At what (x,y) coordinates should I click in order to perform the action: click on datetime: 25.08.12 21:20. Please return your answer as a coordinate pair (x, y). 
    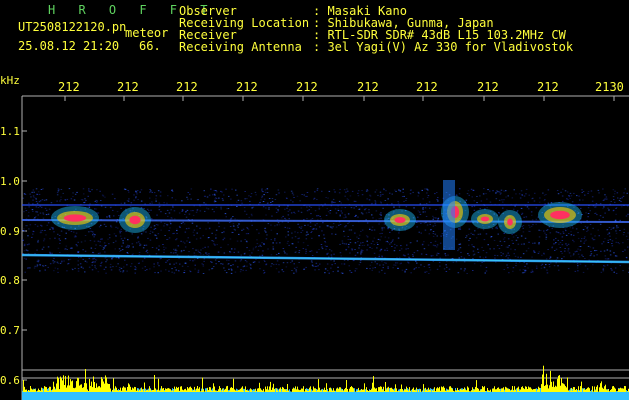
    Looking at the image, I should click on (69, 46).